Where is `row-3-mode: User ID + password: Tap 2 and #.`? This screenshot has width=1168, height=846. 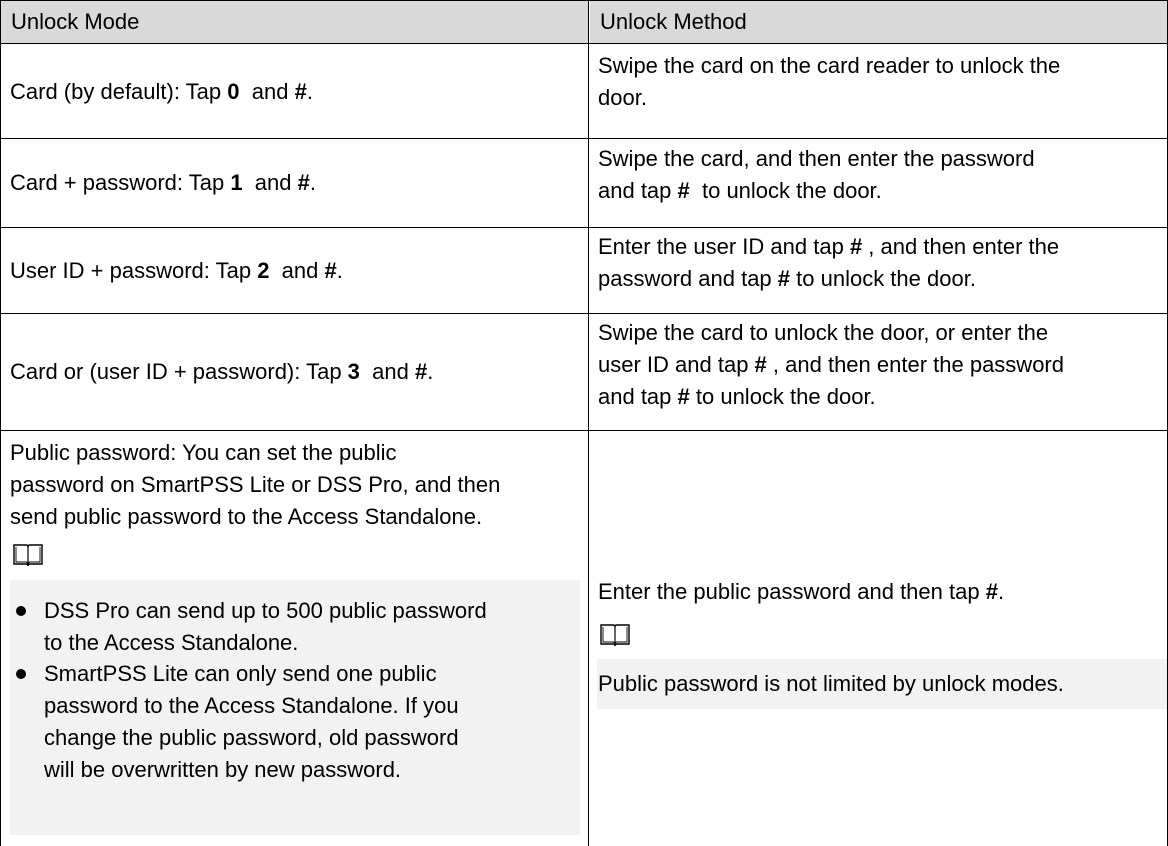
row-3-mode: User ID + password: Tap 2 and #. is located at coordinates (295, 270).